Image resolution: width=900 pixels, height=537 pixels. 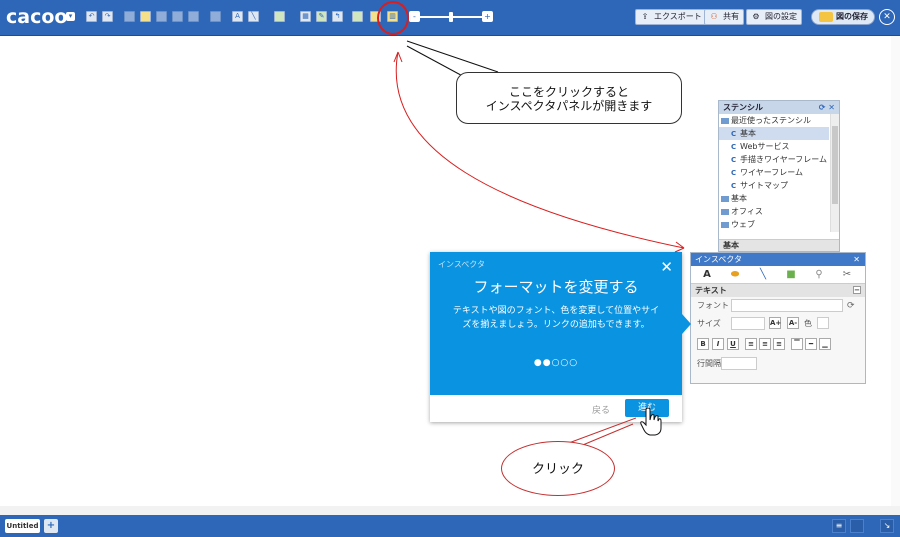 What do you see at coordinates (651, 422) in the screenshot?
I see `hand-cursor-icon` at bounding box center [651, 422].